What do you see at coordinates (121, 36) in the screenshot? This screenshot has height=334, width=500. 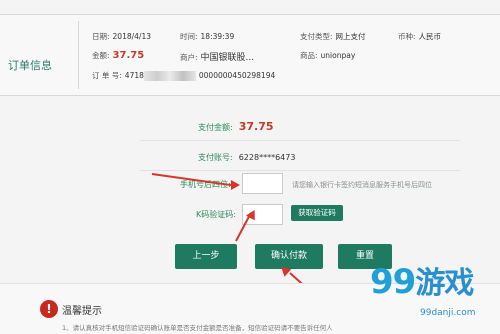 I see `order-date: 日期: 2018/4/13` at bounding box center [121, 36].